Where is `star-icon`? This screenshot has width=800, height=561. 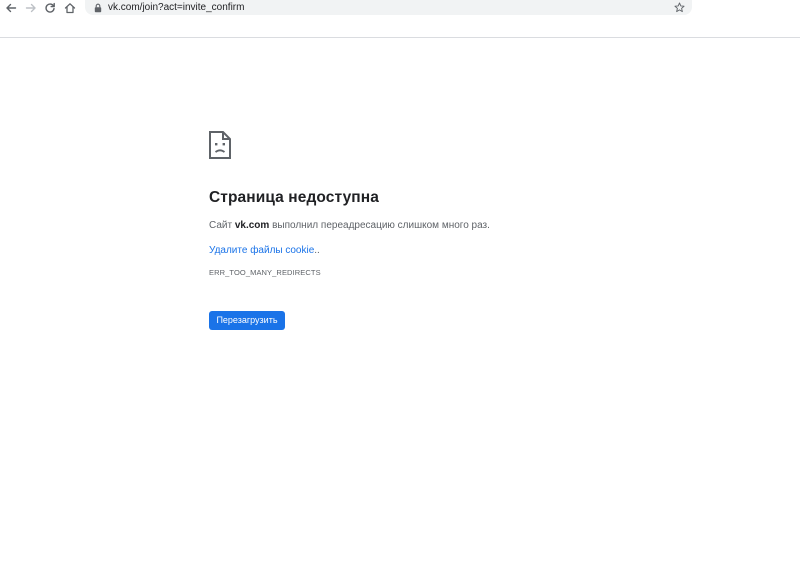
star-icon is located at coordinates (679, 7).